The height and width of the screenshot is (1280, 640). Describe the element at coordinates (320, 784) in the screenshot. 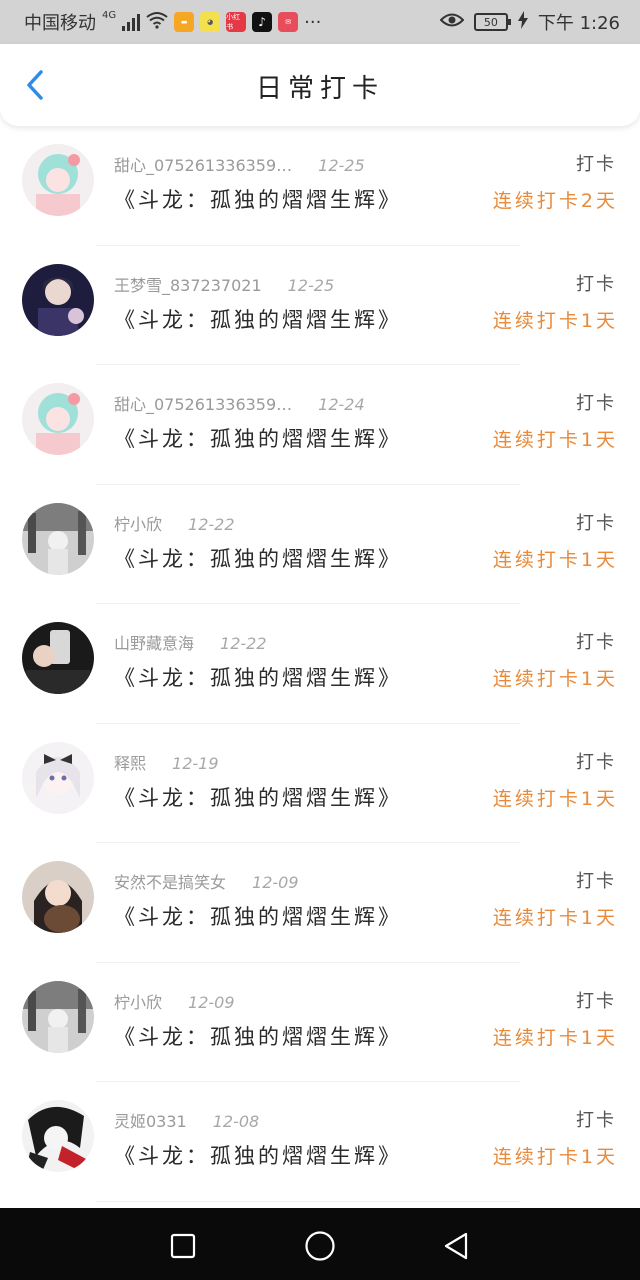

I see `list-item: 释熙 12-19 《斗龙：孤独的熠熠生辉》 打卡 连续打卡1天` at that location.